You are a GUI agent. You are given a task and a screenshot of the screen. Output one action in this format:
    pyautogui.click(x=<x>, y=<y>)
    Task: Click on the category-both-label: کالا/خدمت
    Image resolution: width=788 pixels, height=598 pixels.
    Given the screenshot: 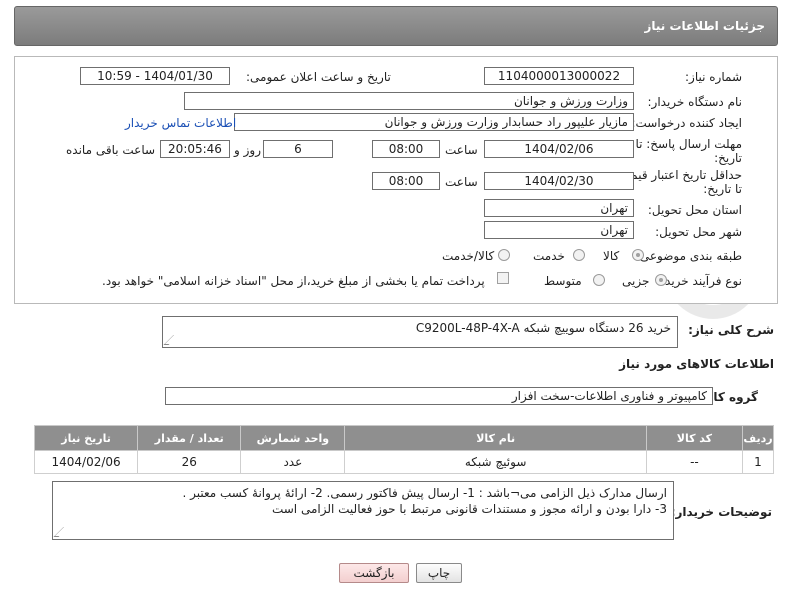 What is the action you would take?
    pyautogui.click(x=468, y=256)
    